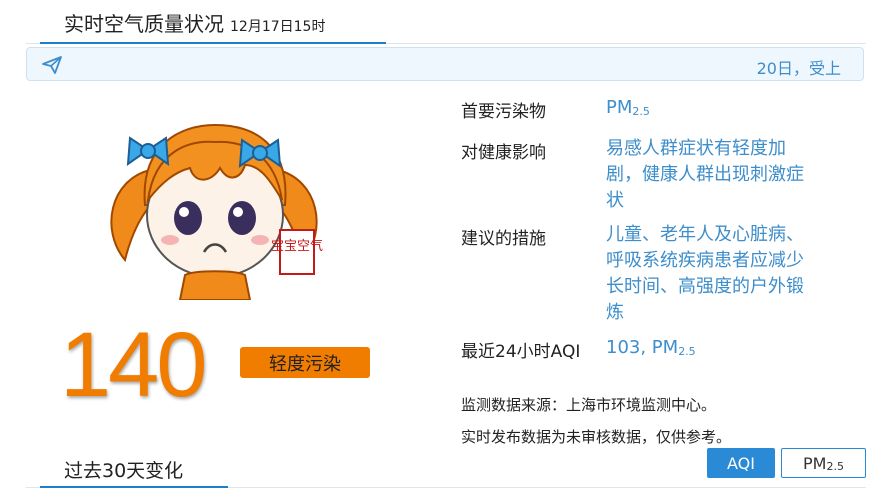 This screenshot has height=500, width=878. Describe the element at coordinates (799, 67) in the screenshot. I see `notice-text: 20日，受上` at that location.